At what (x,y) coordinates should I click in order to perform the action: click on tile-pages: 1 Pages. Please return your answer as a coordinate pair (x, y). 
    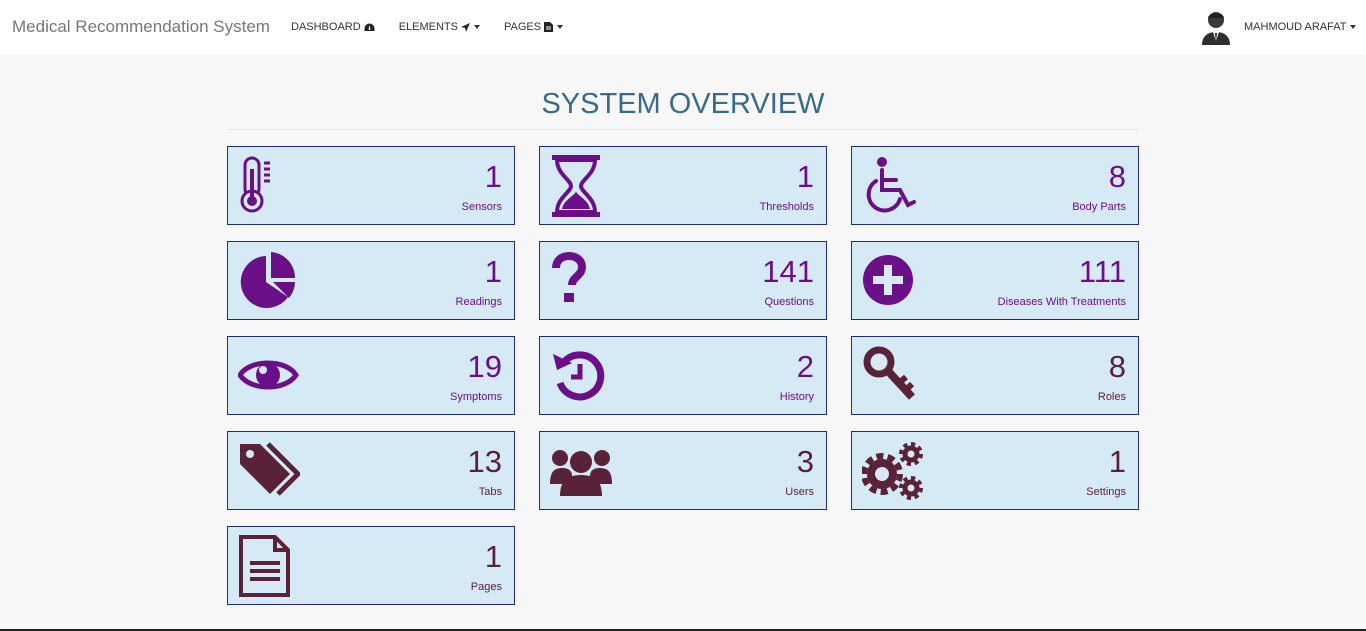
    Looking at the image, I should click on (371, 565).